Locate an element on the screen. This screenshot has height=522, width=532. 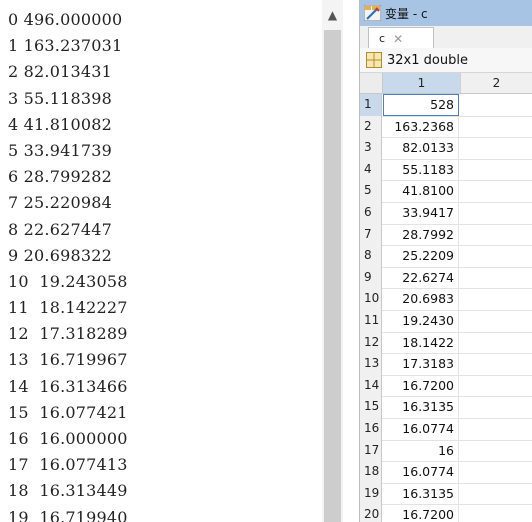
table-cell: 17.3183 is located at coordinates (421, 364).